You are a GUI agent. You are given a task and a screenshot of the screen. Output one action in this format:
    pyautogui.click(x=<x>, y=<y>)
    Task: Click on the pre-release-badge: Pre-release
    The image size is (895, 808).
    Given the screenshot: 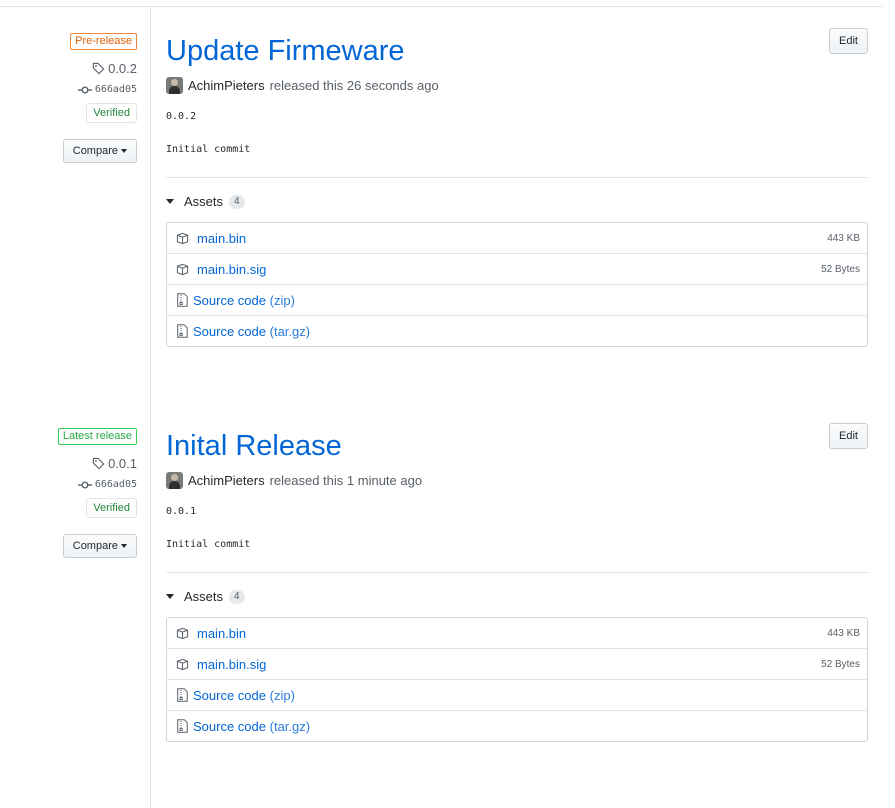 What is the action you would take?
    pyautogui.click(x=103, y=41)
    